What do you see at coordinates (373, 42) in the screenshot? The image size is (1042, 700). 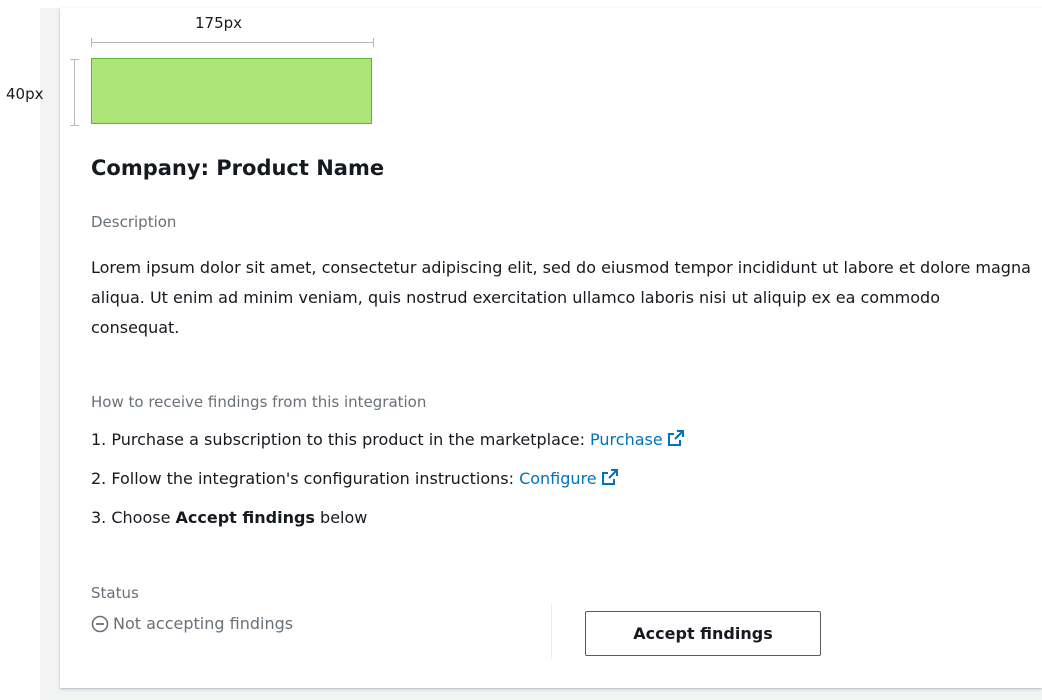 I see `width-annotation-cap-right` at bounding box center [373, 42].